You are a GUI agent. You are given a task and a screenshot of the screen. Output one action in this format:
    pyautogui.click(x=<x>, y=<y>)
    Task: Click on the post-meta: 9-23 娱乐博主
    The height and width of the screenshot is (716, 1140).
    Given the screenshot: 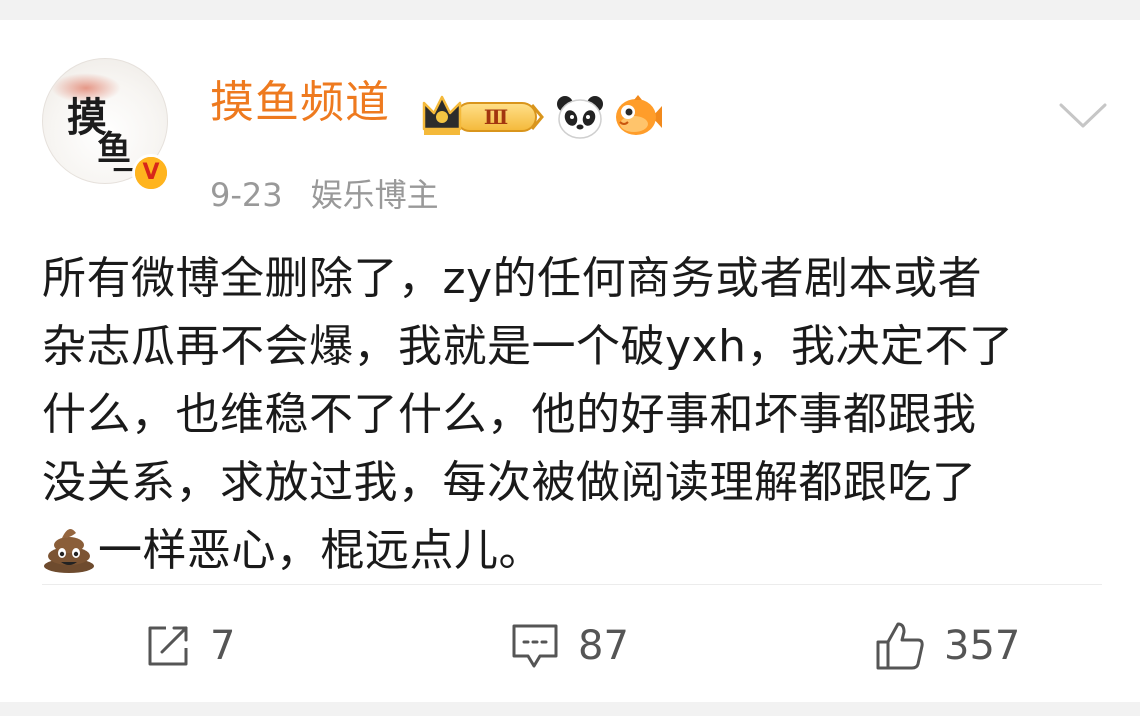 What is the action you would take?
    pyautogui.click(x=324, y=193)
    